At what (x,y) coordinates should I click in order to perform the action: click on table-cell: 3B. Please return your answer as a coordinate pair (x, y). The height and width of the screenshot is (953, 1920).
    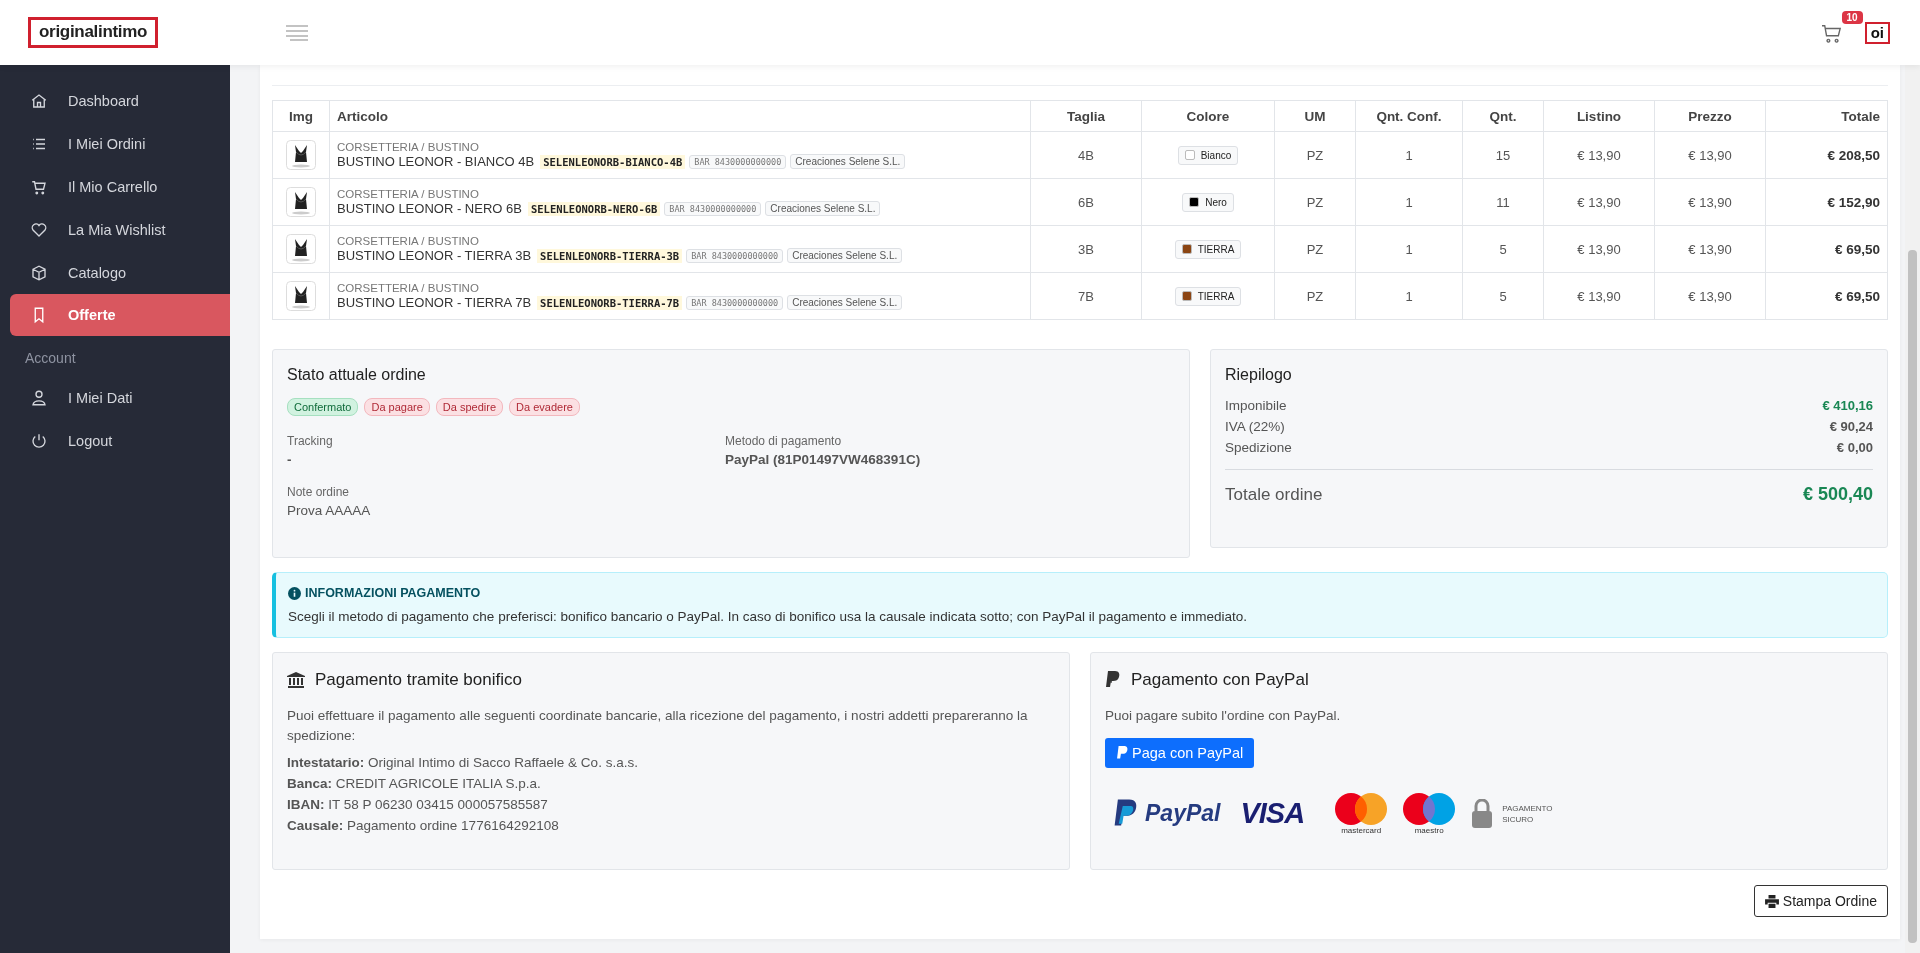
    Looking at the image, I should click on (1086, 249).